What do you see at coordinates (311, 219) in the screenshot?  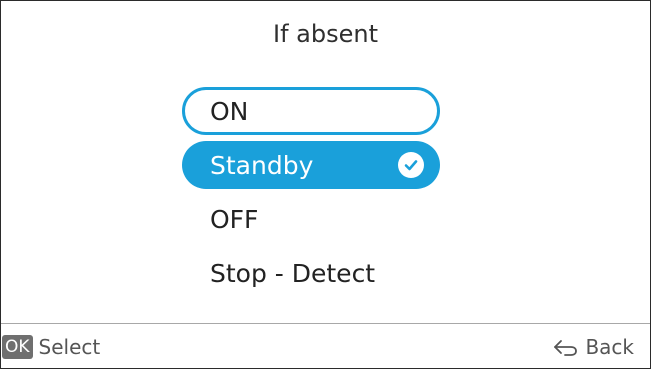 I see `option-off: OFF` at bounding box center [311, 219].